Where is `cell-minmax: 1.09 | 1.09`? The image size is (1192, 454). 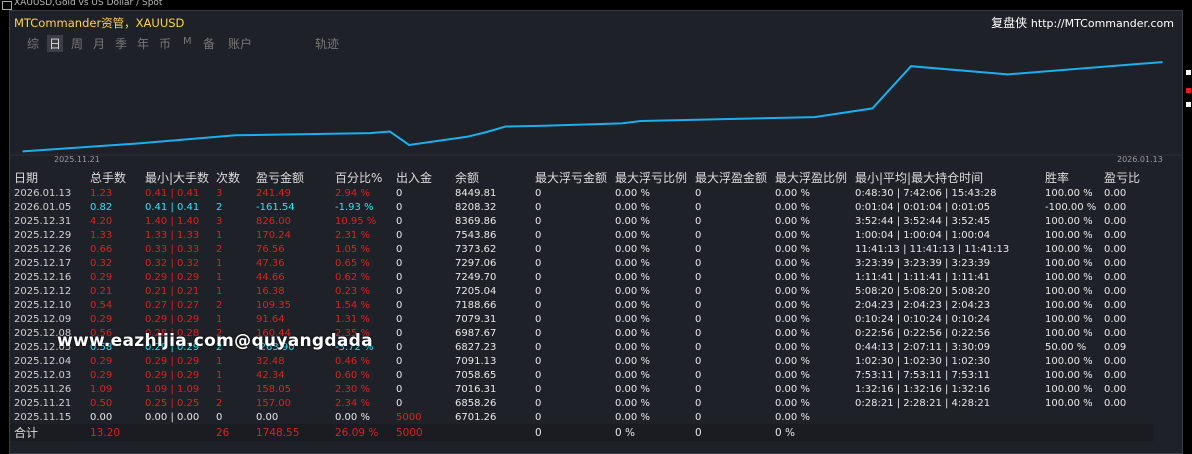 cell-minmax: 1.09 | 1.09 is located at coordinates (172, 389).